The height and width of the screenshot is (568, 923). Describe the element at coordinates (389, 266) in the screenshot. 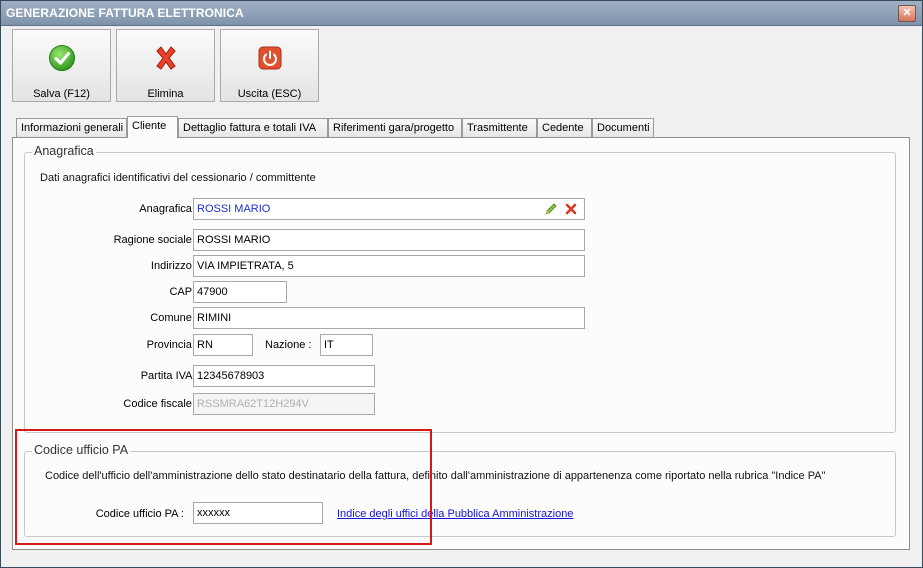

I see `indirizzo-input: VIA IMPIETRATA, 5` at that location.